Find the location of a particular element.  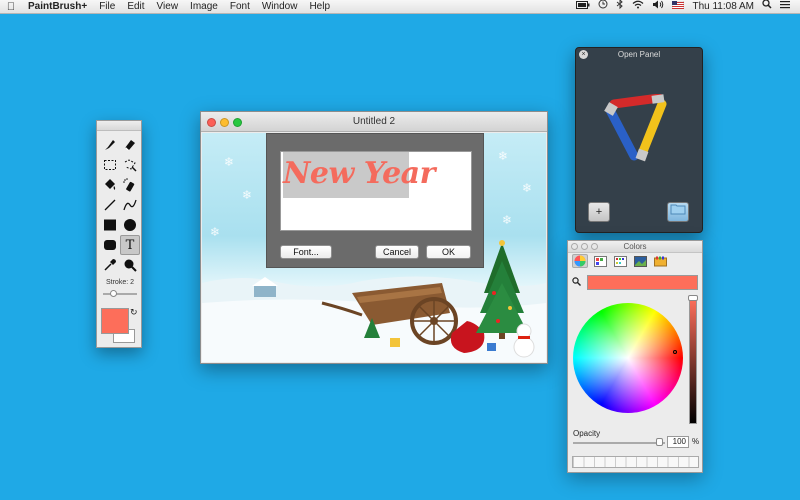

stroke-slider-knob is located at coordinates (113, 293).